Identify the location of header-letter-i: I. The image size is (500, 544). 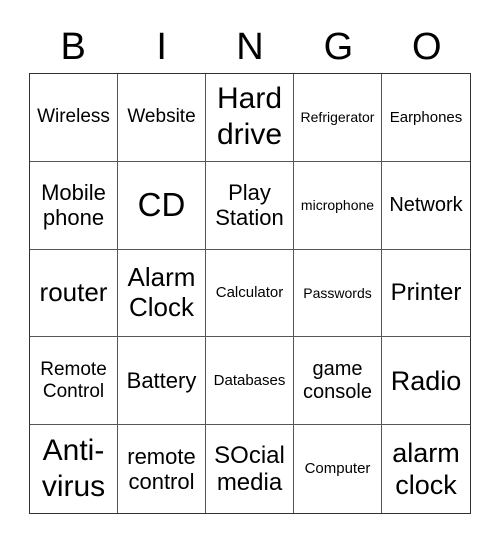
(161, 47).